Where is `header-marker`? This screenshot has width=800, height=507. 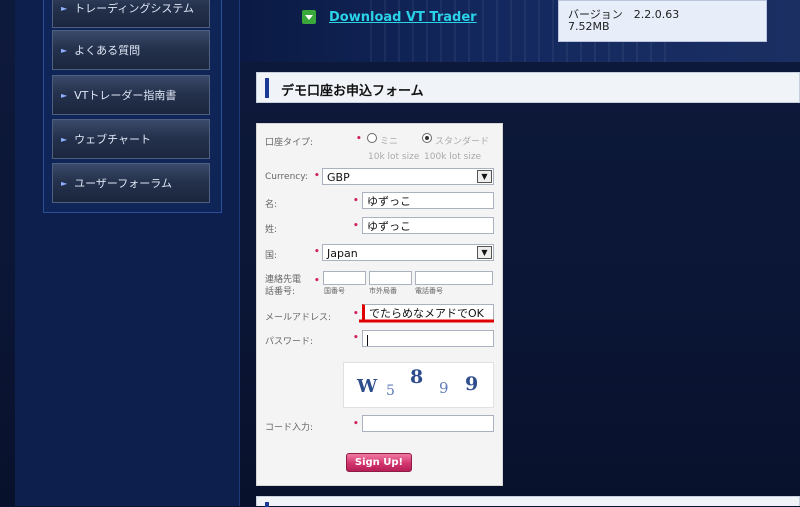 header-marker is located at coordinates (267, 504).